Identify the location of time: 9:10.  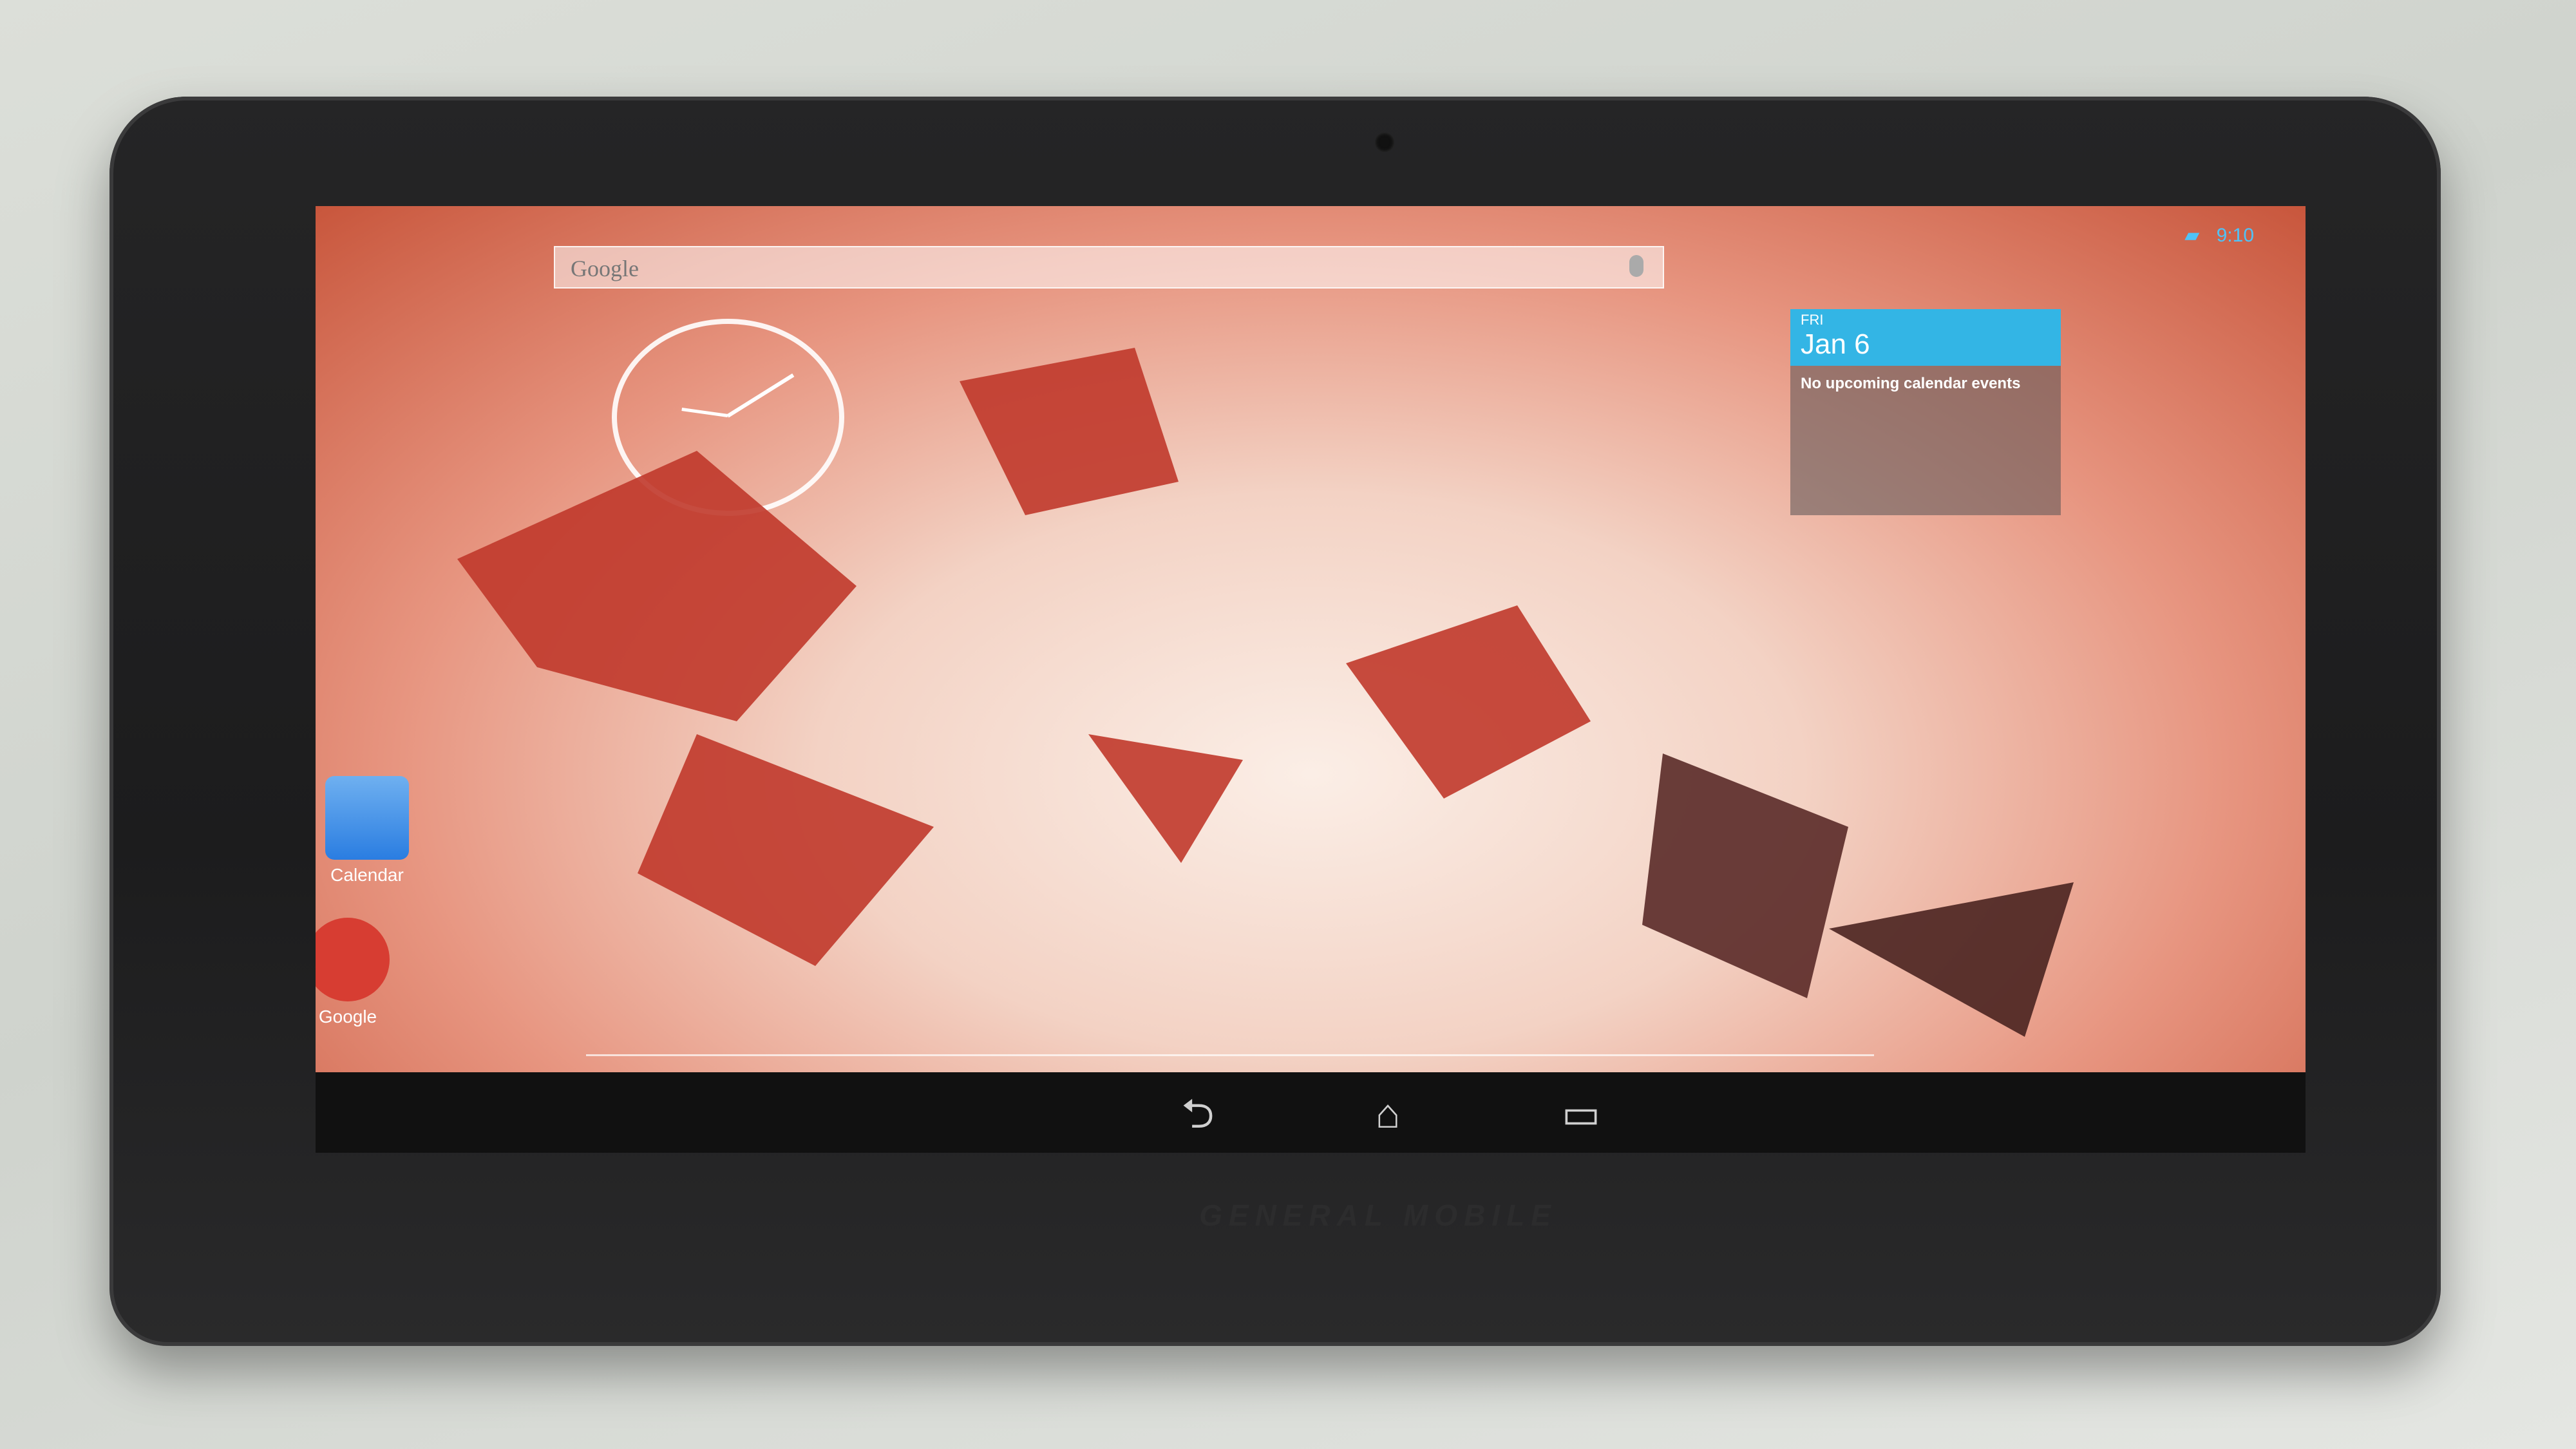
(2235, 235).